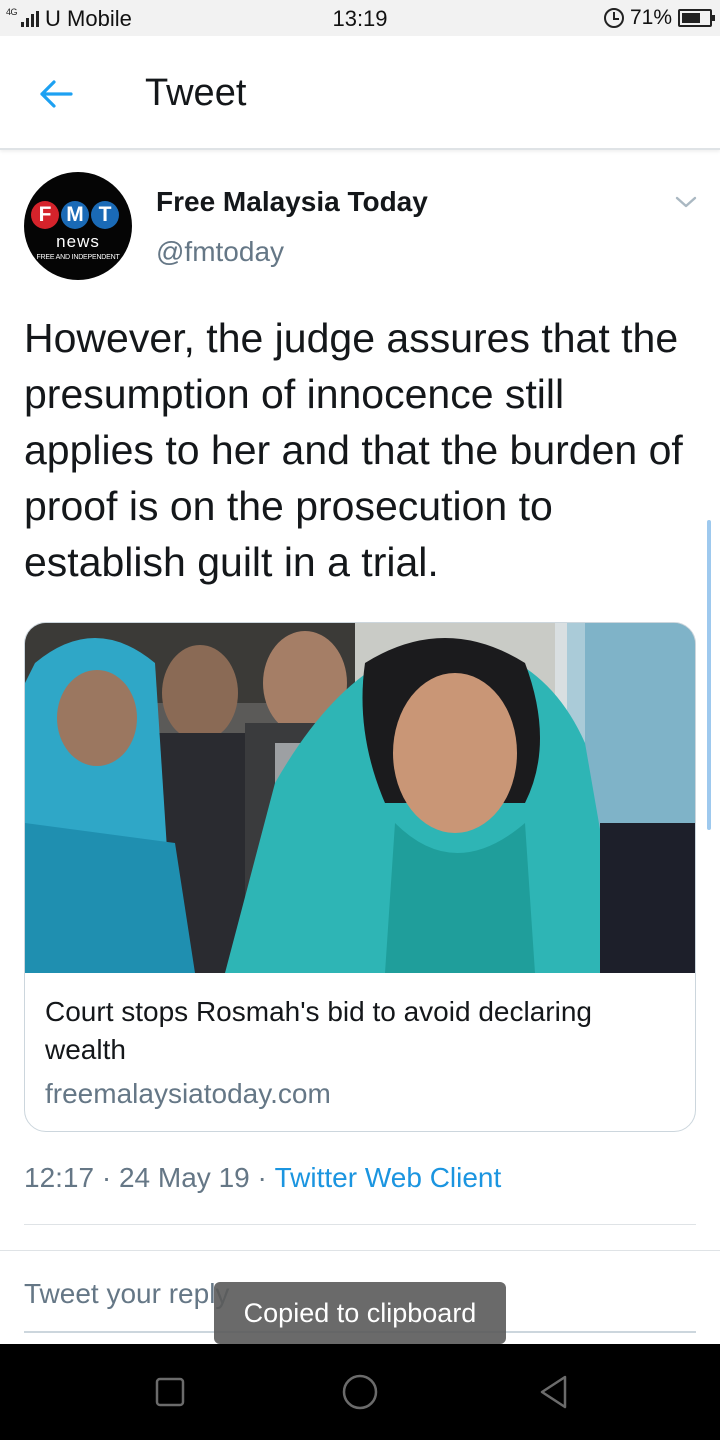 This screenshot has width=720, height=1440. I want to click on recents-button, so click(170, 1392).